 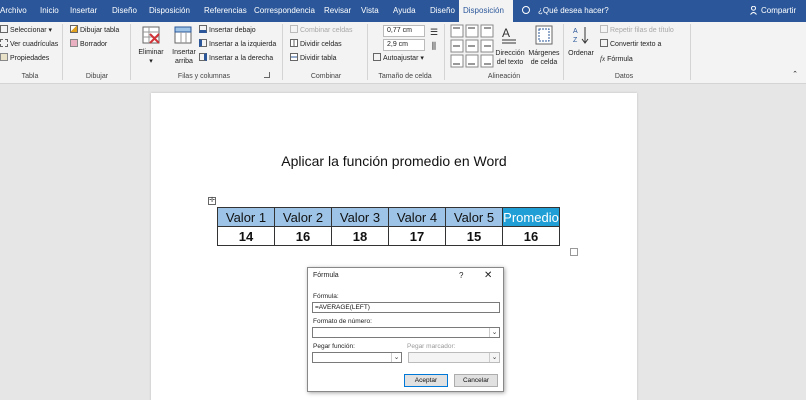 I want to click on person-icon, so click(x=753, y=10).